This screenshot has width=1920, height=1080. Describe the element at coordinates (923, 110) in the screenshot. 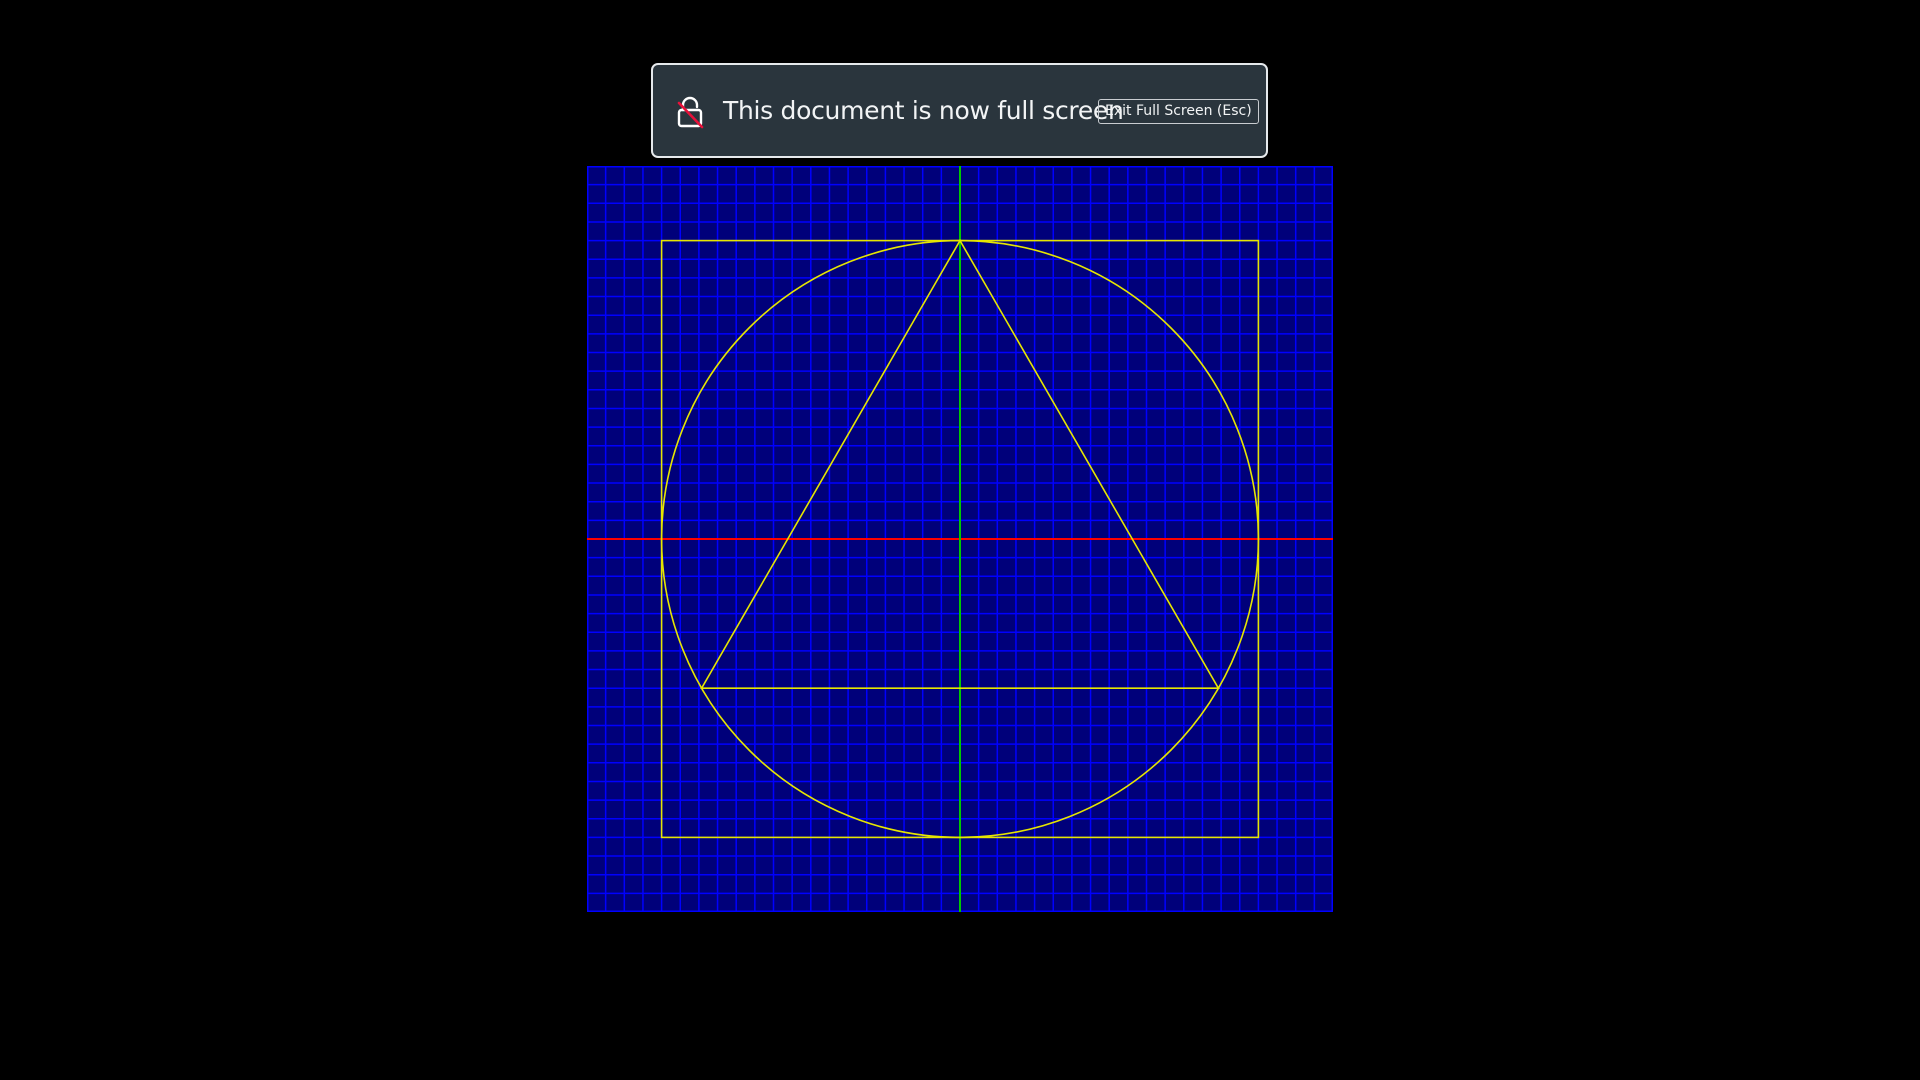

I see `fullscreen-message: This document is now full screen` at that location.